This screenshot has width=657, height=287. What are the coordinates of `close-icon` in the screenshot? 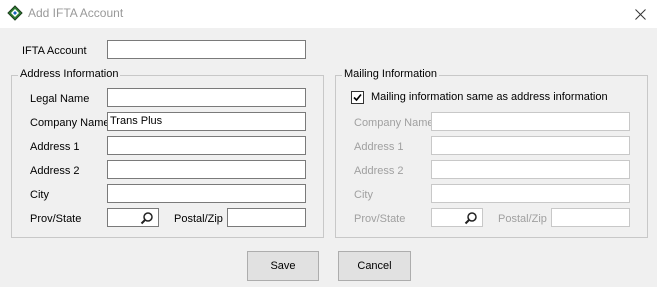 It's located at (640, 14).